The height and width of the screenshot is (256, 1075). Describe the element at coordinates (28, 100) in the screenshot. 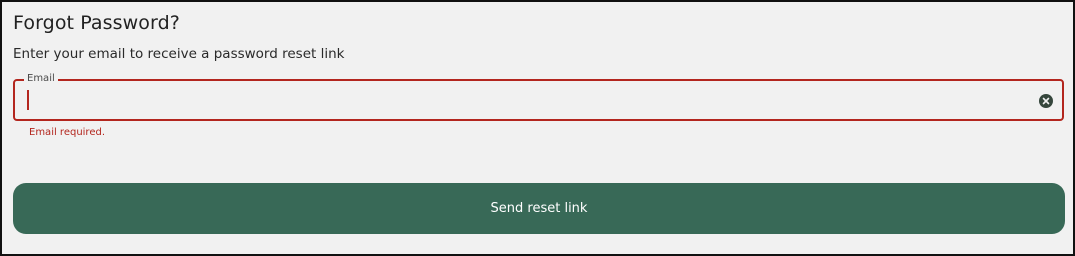

I see `text-cursor` at that location.